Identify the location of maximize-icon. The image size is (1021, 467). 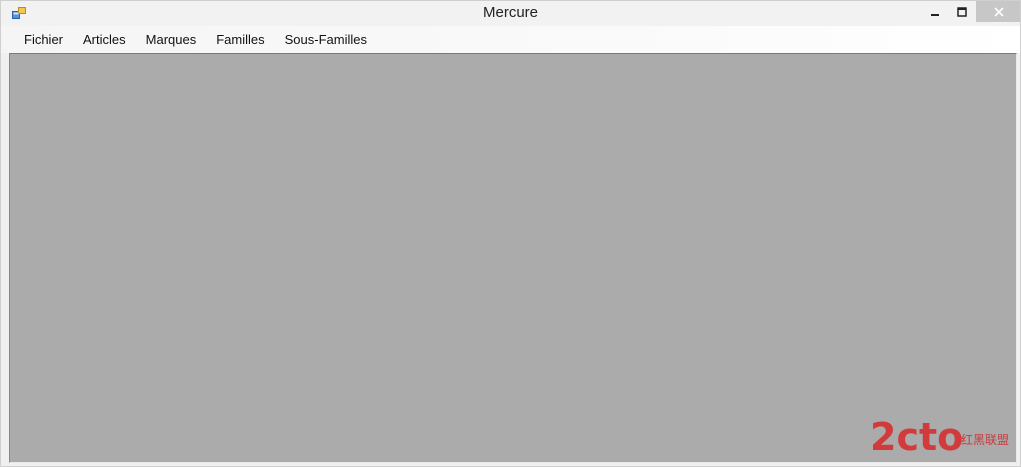
(962, 11).